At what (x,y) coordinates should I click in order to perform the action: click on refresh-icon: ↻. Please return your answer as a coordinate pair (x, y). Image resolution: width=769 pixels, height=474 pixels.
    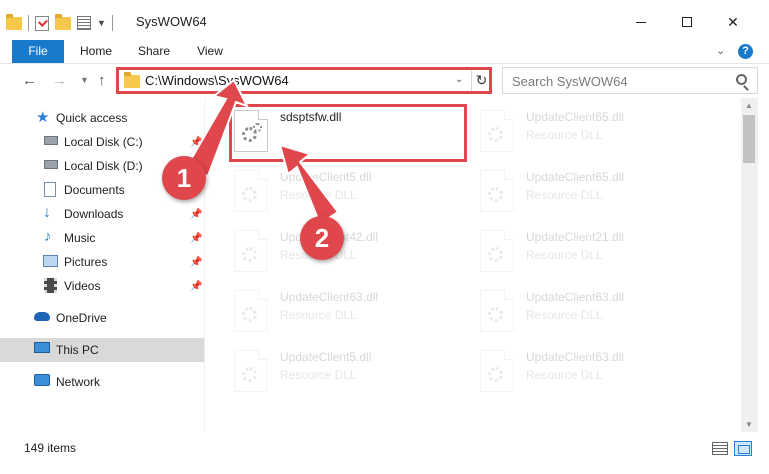
    Looking at the image, I should click on (481, 80).